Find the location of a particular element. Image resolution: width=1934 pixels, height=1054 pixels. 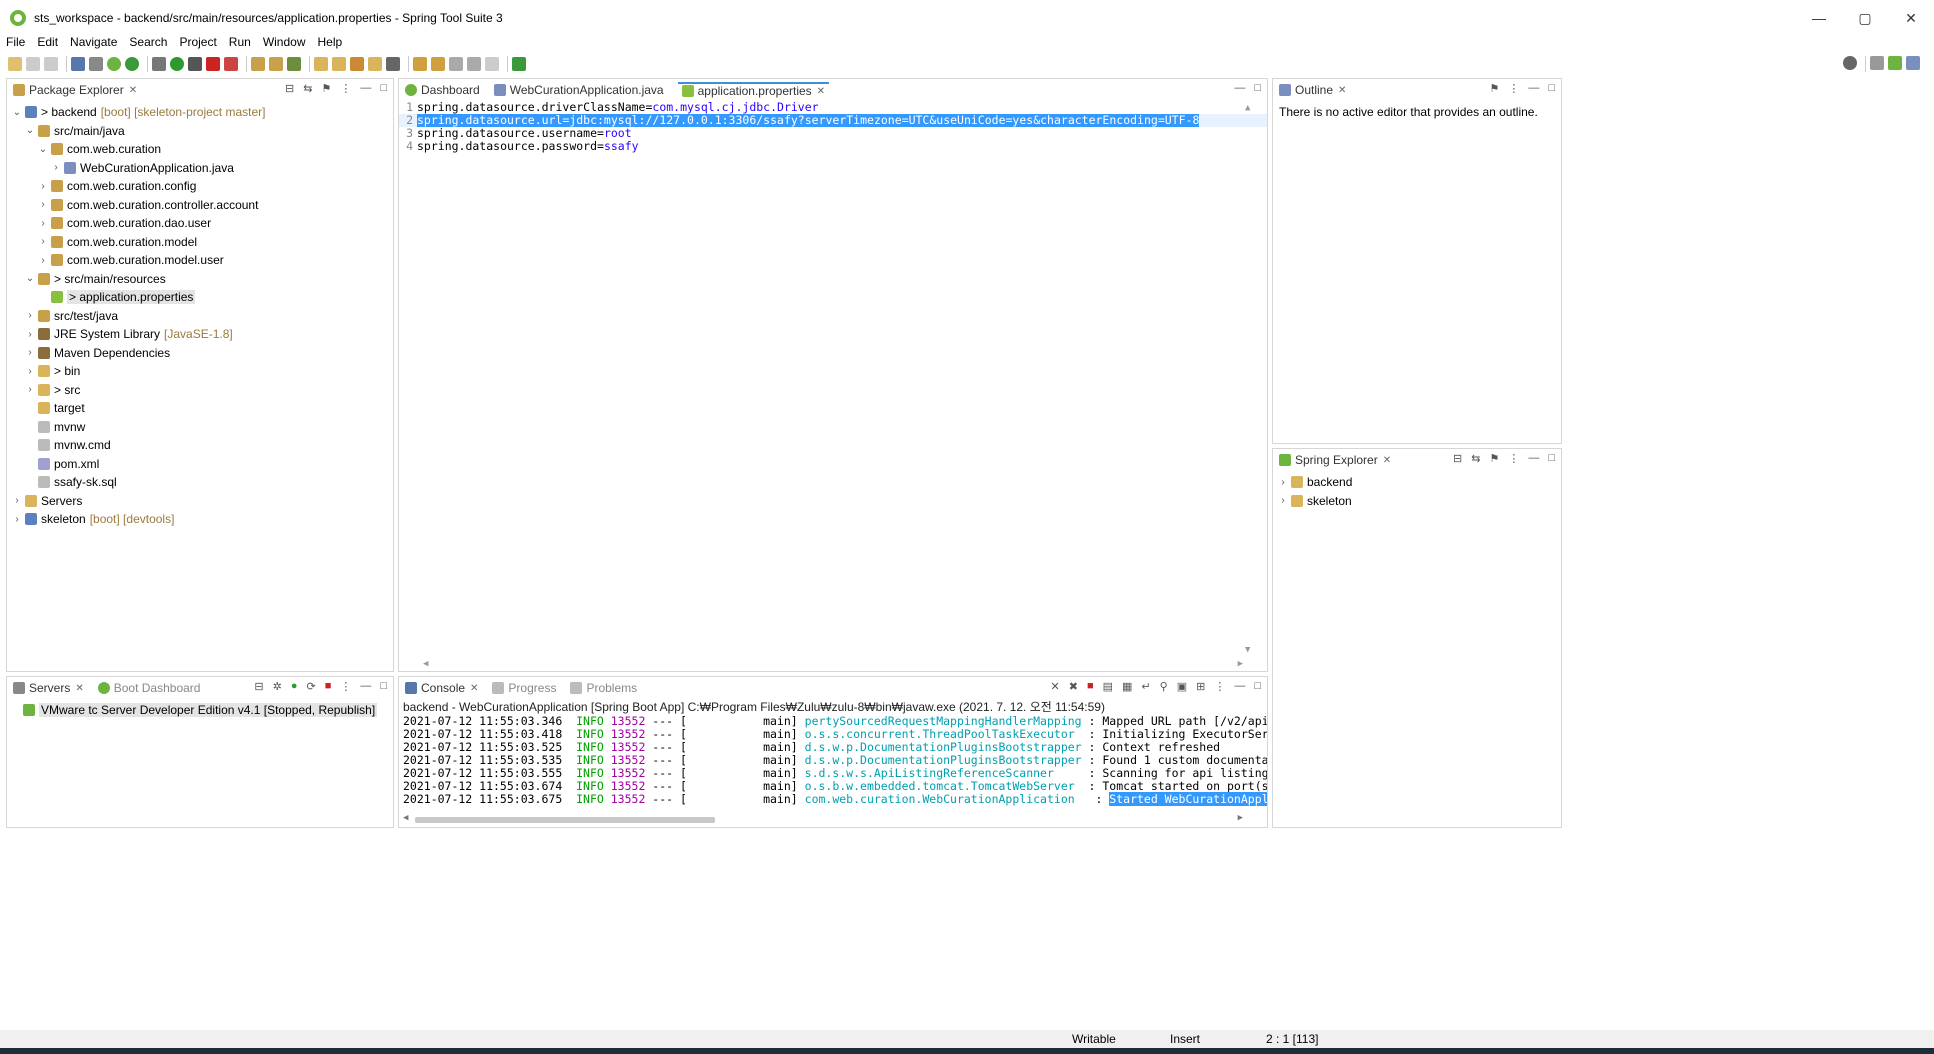

open-task-icon is located at coordinates (339, 64).